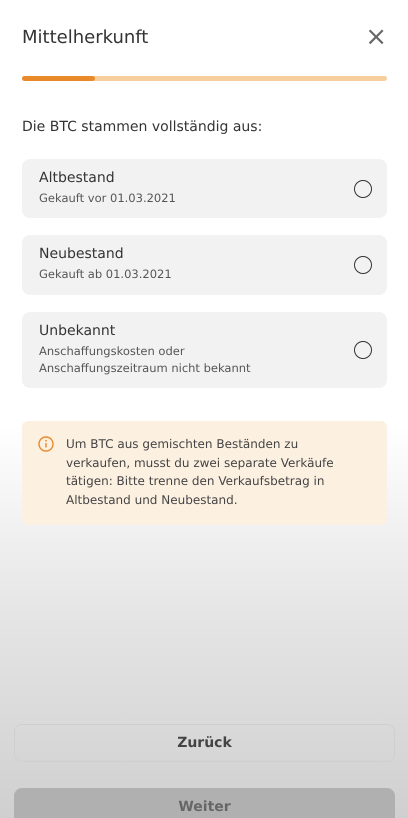 The width and height of the screenshot is (408, 818). What do you see at coordinates (106, 275) in the screenshot?
I see `option-subtitle: Gekauft ab 01.03.2021` at bounding box center [106, 275].